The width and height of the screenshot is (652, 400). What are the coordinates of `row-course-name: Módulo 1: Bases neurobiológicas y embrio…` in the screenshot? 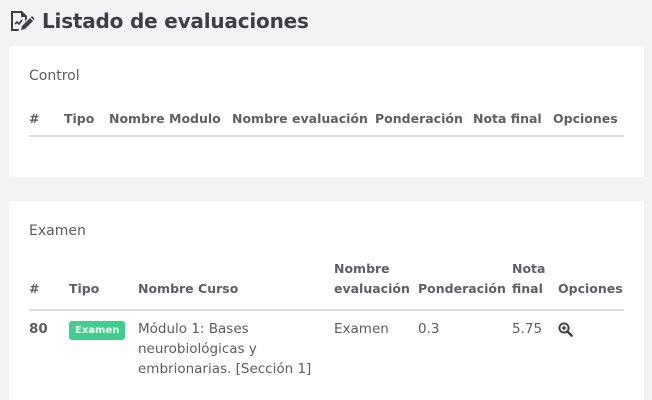 It's located at (225, 349).